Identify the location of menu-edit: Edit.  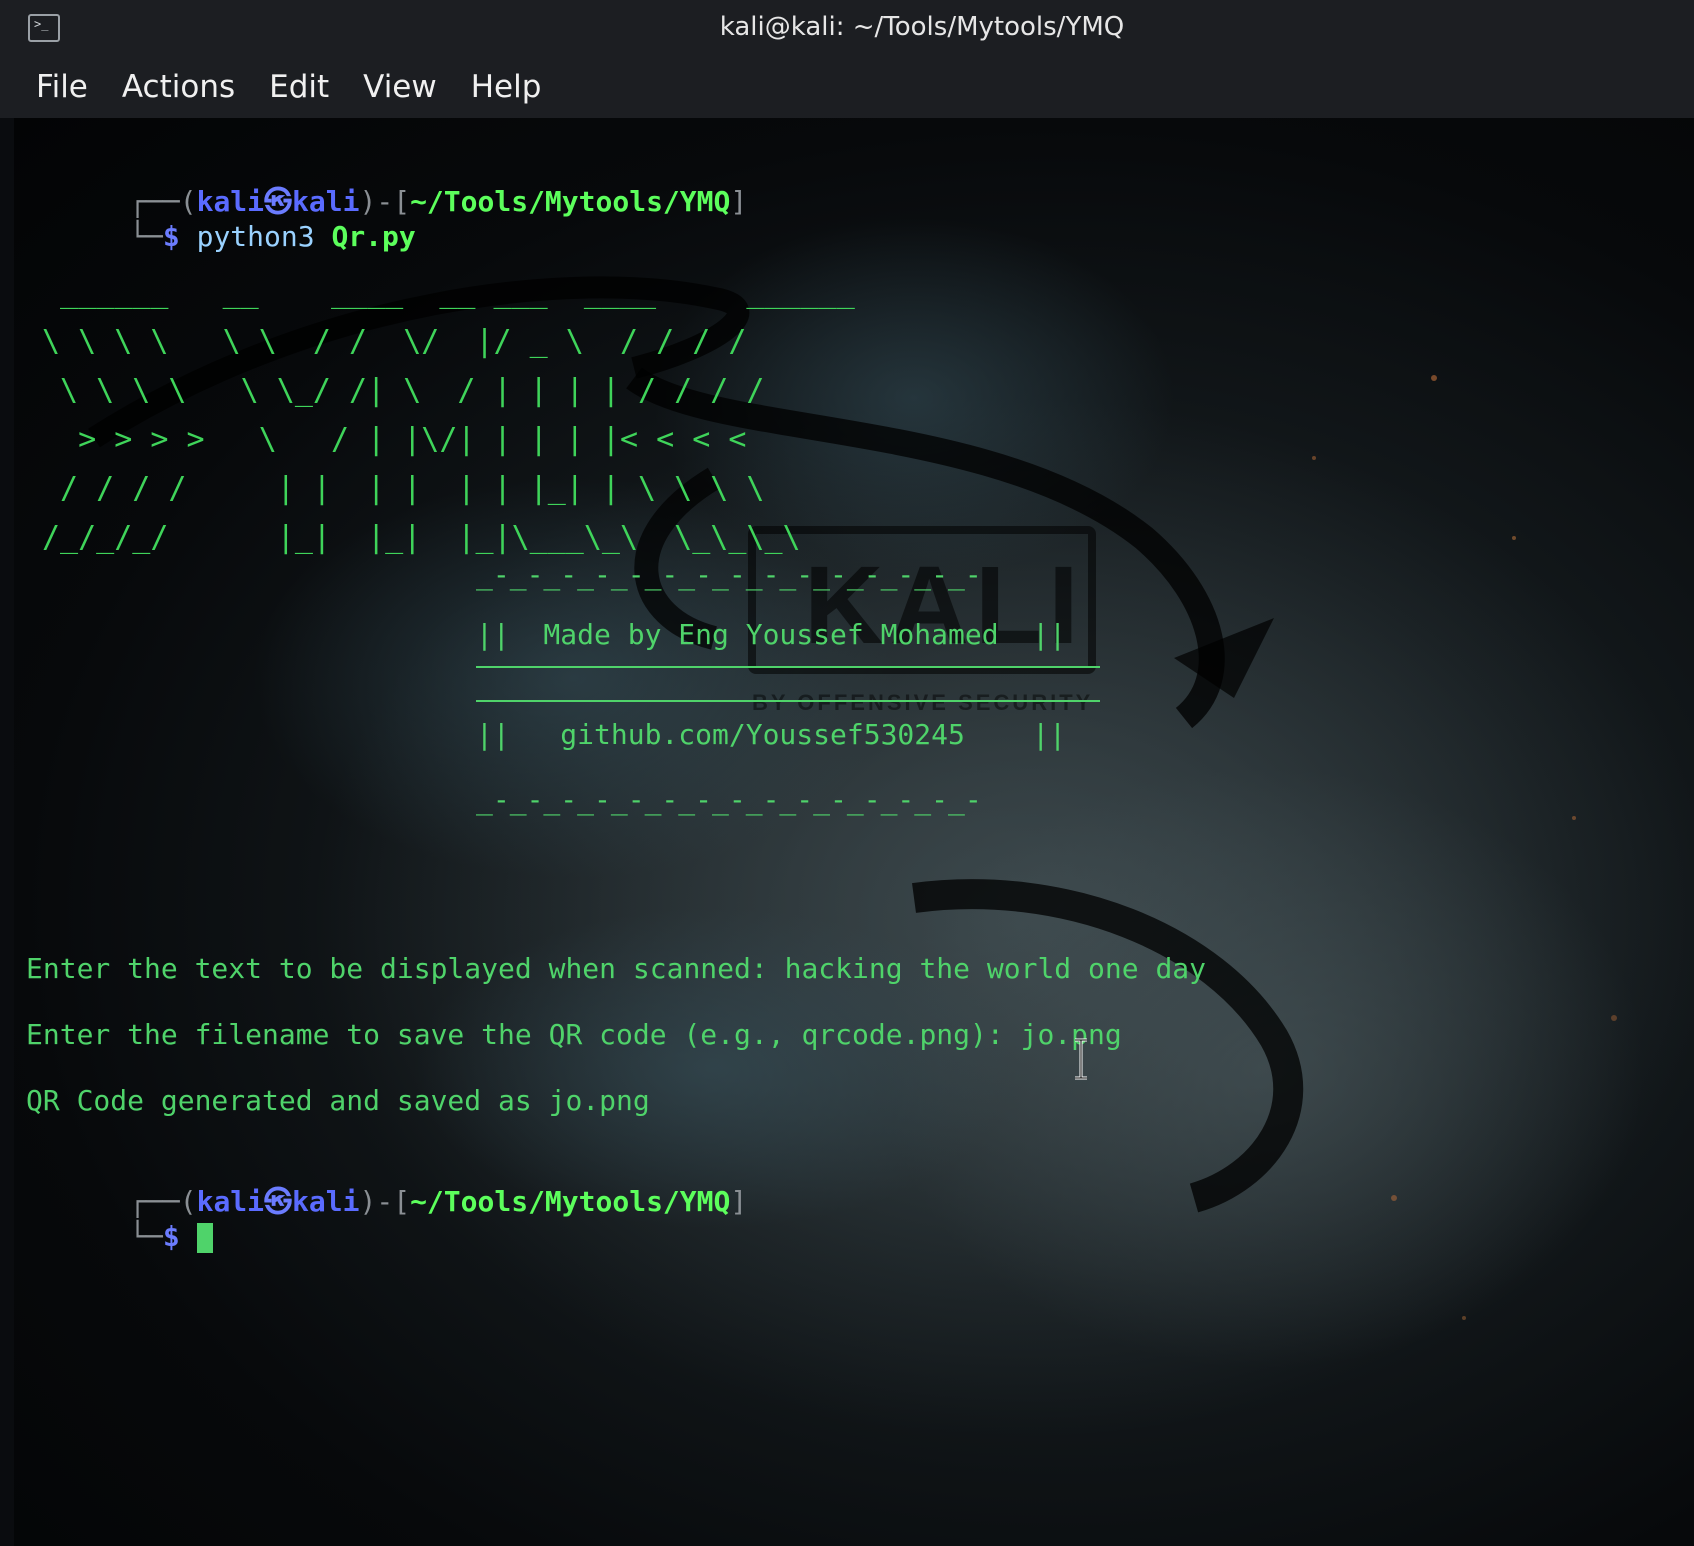
(299, 87).